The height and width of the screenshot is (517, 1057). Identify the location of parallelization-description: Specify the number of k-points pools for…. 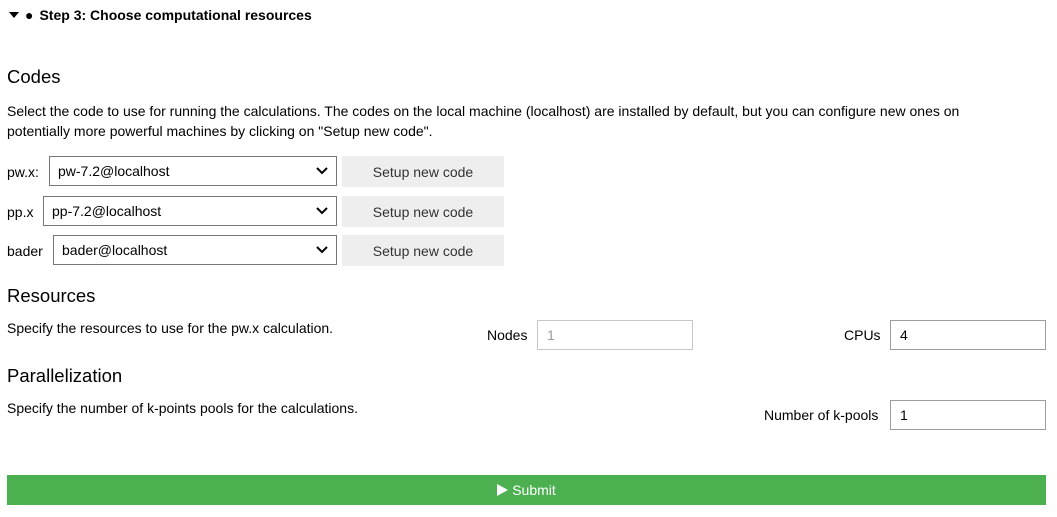
(182, 408).